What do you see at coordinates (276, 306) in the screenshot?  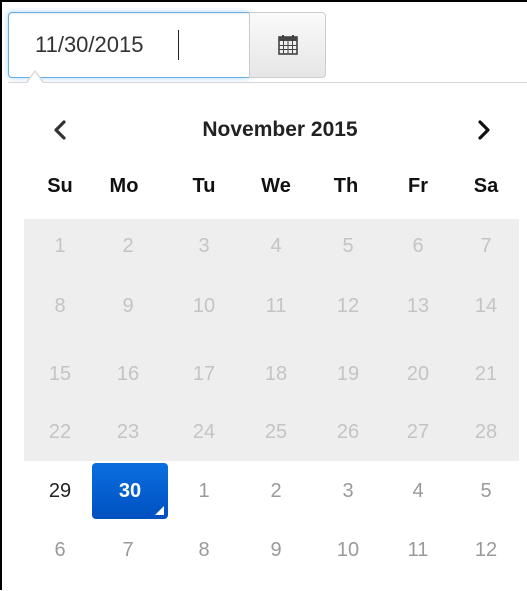 I see `day-cell-disabled: 11` at bounding box center [276, 306].